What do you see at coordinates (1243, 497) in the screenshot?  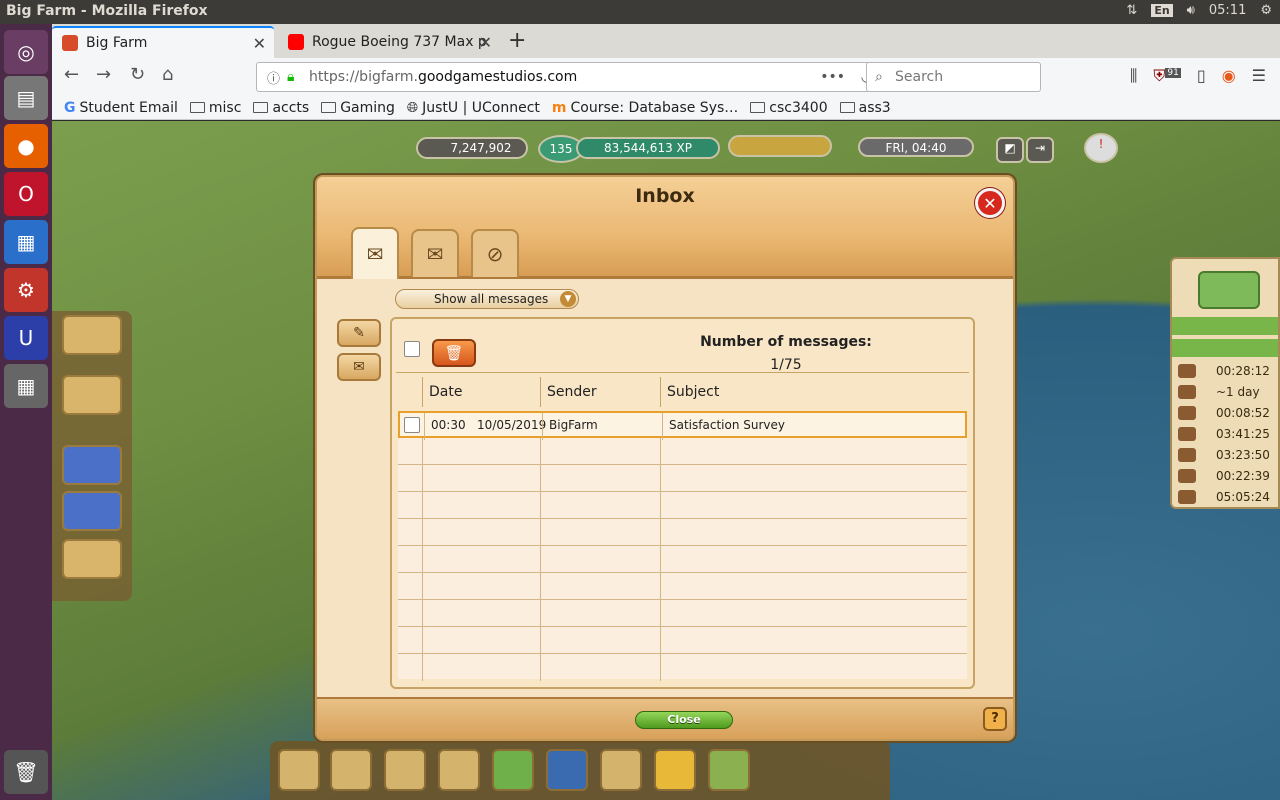 I see `timer-value: 05:05:24` at bounding box center [1243, 497].